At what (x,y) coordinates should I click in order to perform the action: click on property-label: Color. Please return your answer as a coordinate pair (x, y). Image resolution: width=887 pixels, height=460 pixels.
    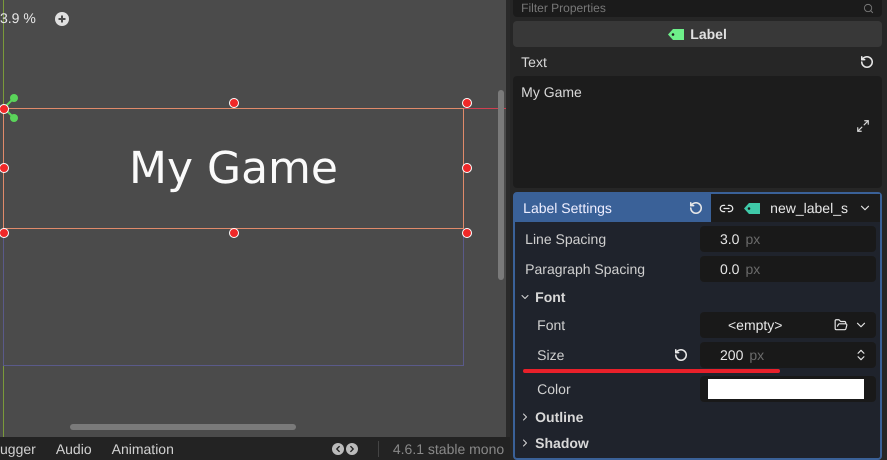
    Looking at the image, I should click on (554, 389).